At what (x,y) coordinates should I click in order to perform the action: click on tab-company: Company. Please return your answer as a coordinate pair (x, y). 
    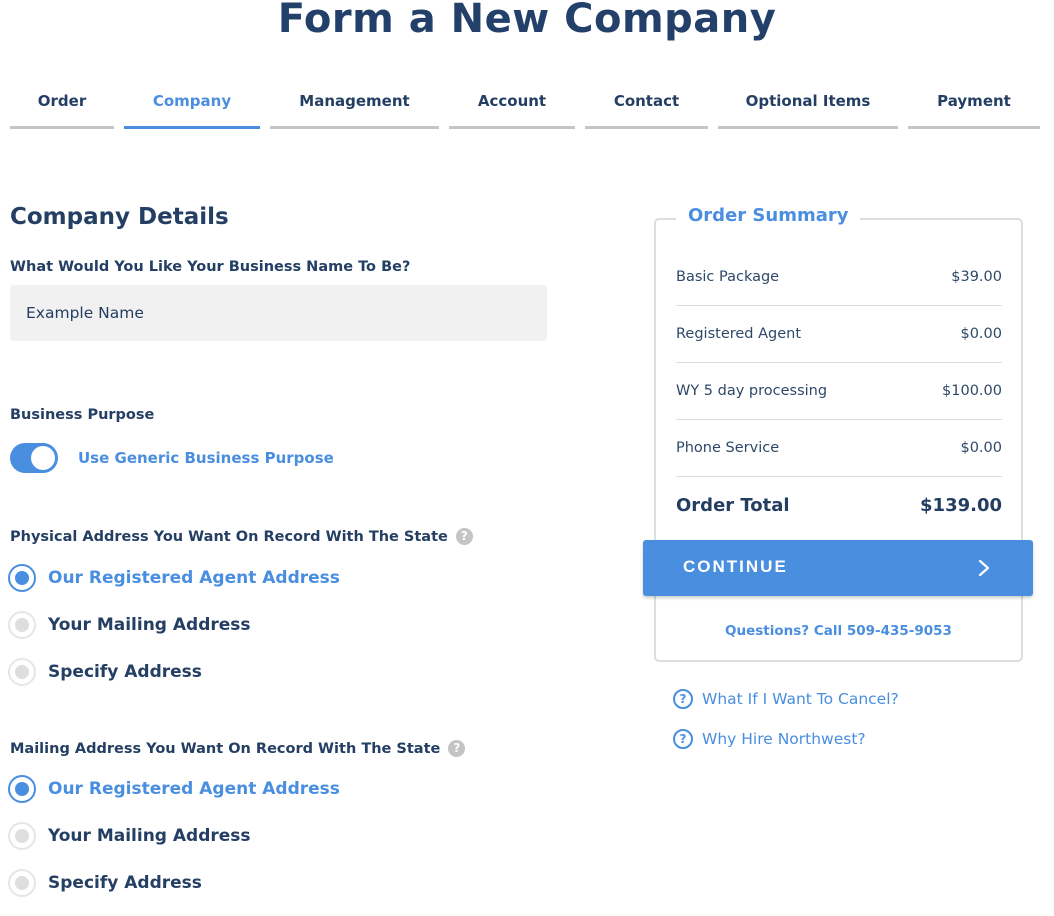
    Looking at the image, I should click on (192, 110).